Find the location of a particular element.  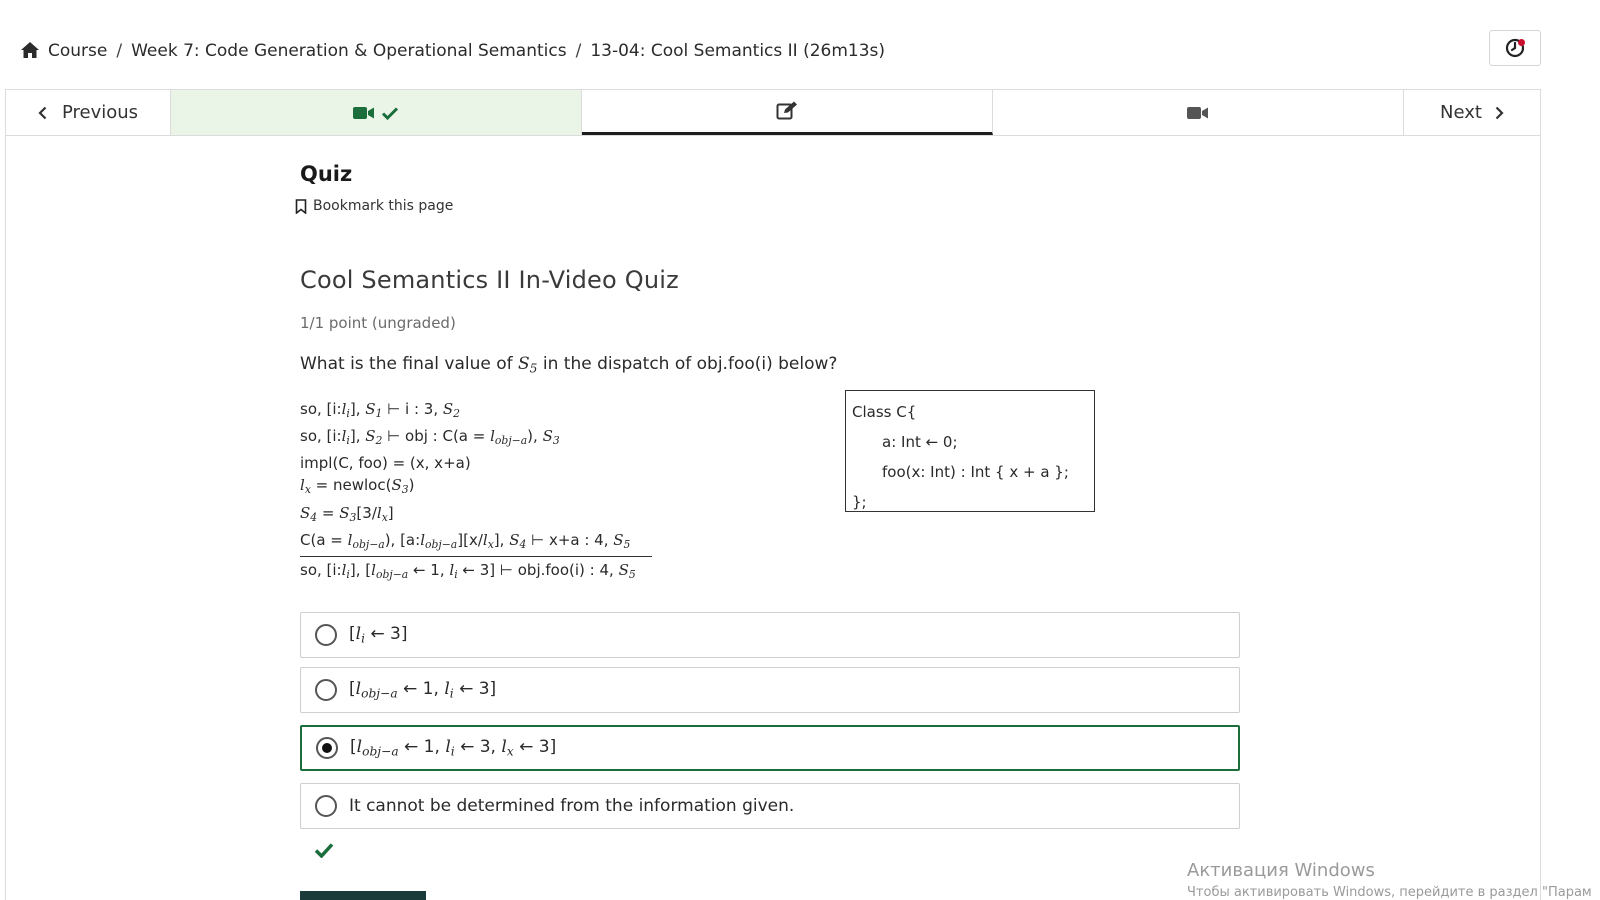

radio-dot is located at coordinates (327, 748).